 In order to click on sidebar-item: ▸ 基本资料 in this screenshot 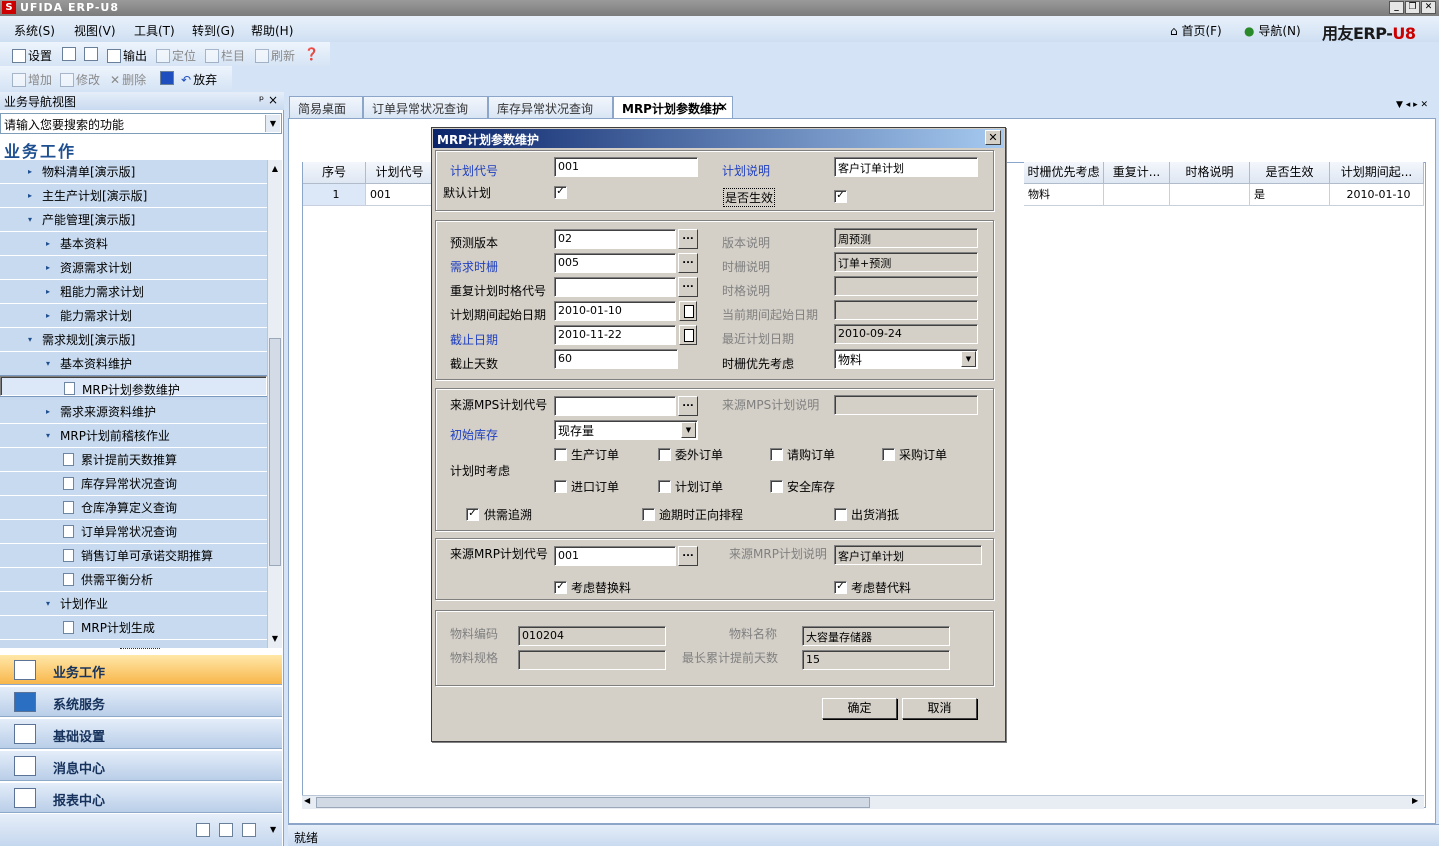, I will do `click(133, 244)`.